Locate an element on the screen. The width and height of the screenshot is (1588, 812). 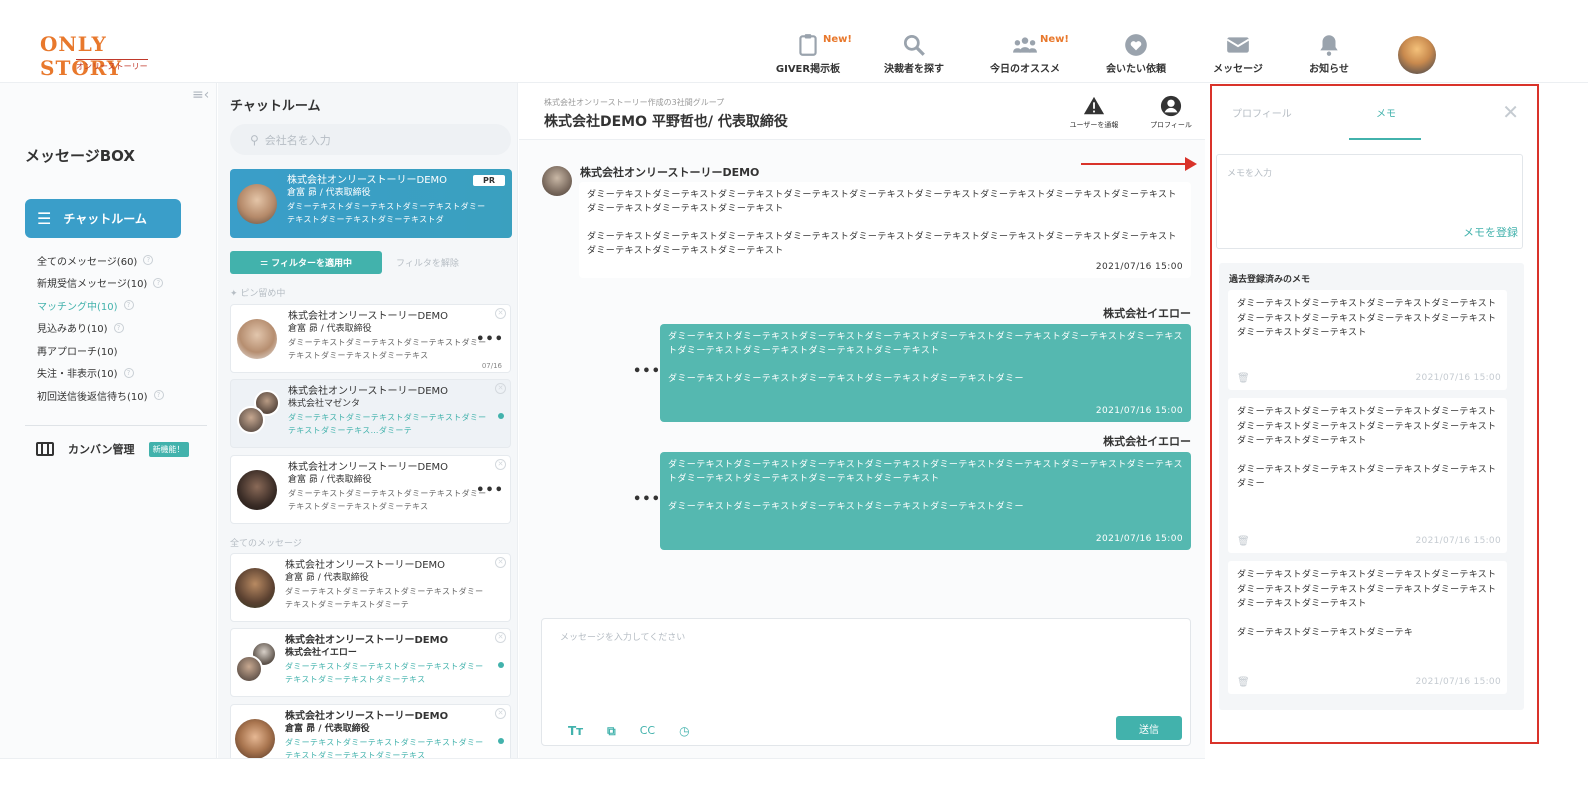
report-user-button: ユーザーを通報 is located at coordinates (1094, 112).